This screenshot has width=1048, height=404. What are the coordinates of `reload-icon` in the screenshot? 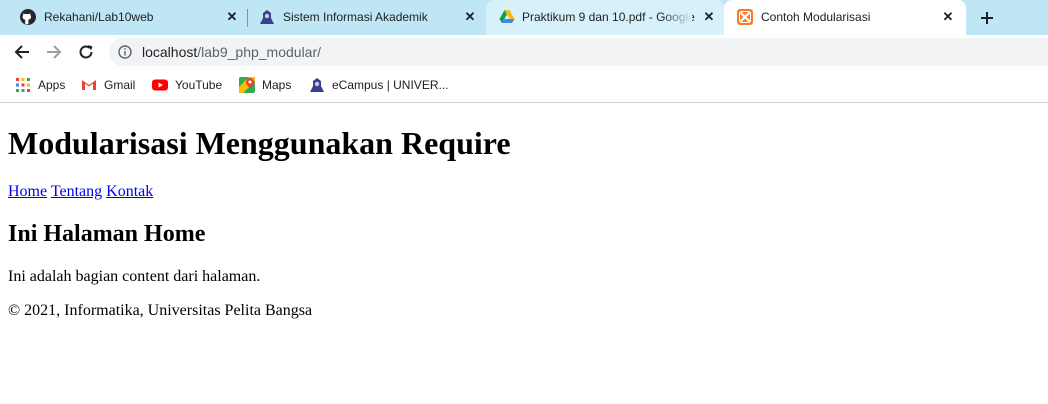 It's located at (86, 52).